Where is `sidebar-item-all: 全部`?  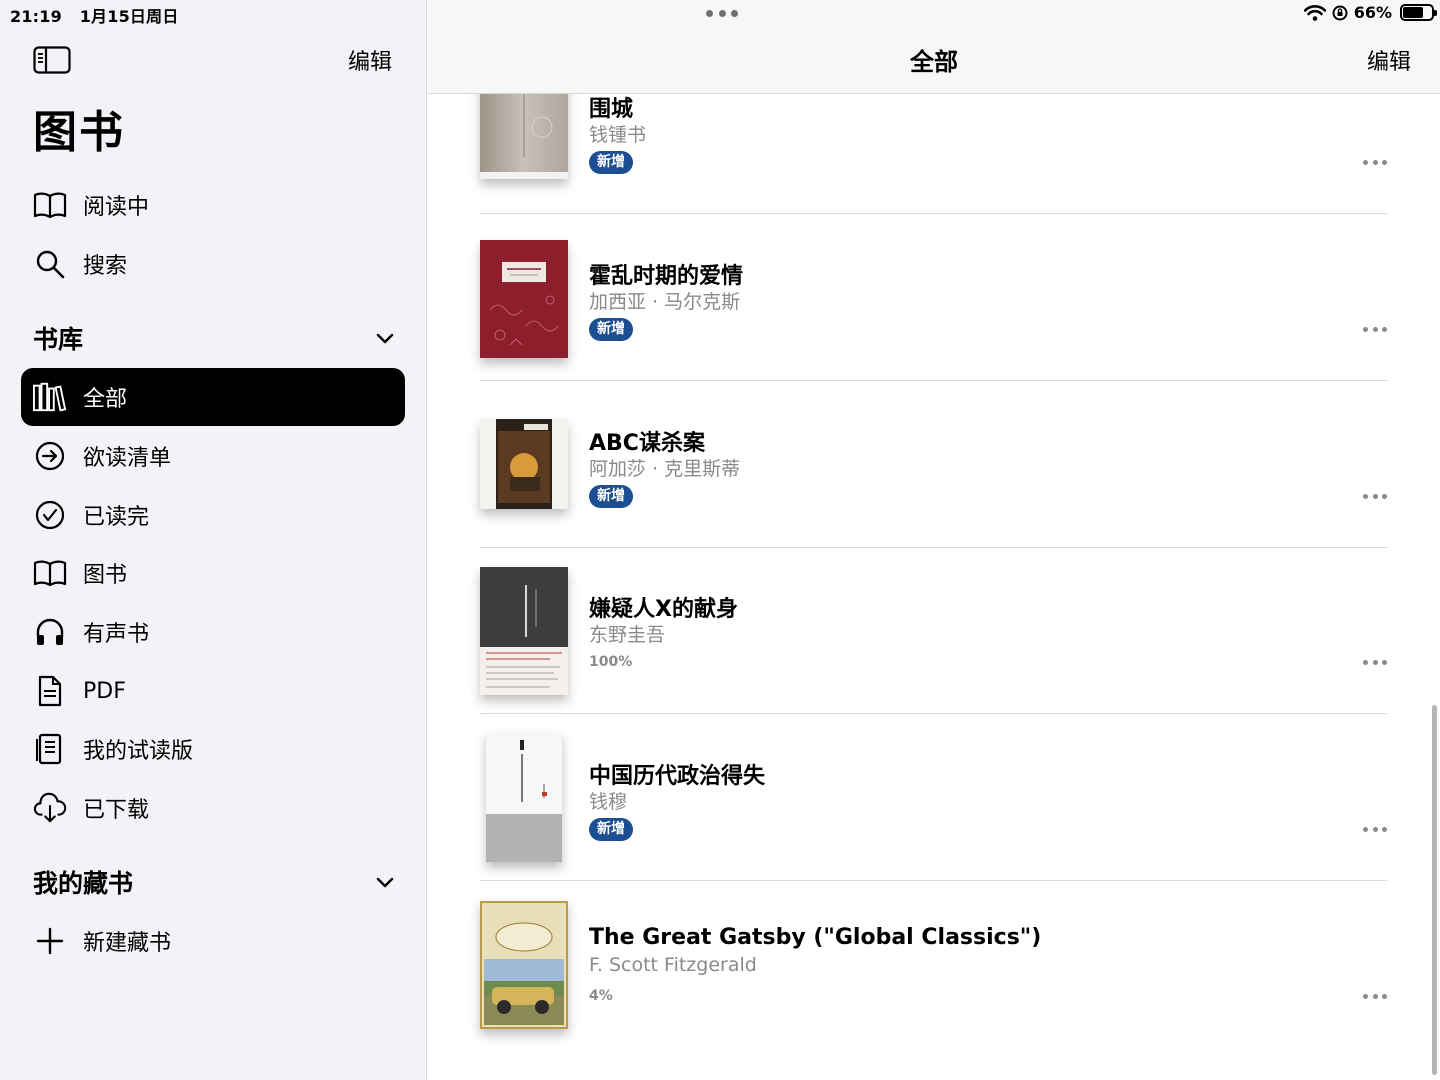 sidebar-item-all: 全部 is located at coordinates (213, 397).